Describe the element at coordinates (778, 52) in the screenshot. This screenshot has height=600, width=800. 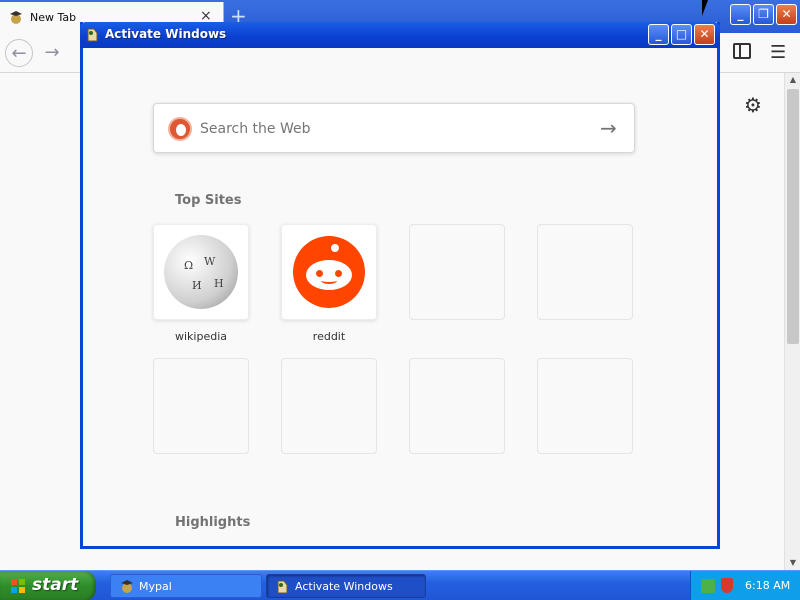
I see `hamburger-menu-icon: ☰` at that location.